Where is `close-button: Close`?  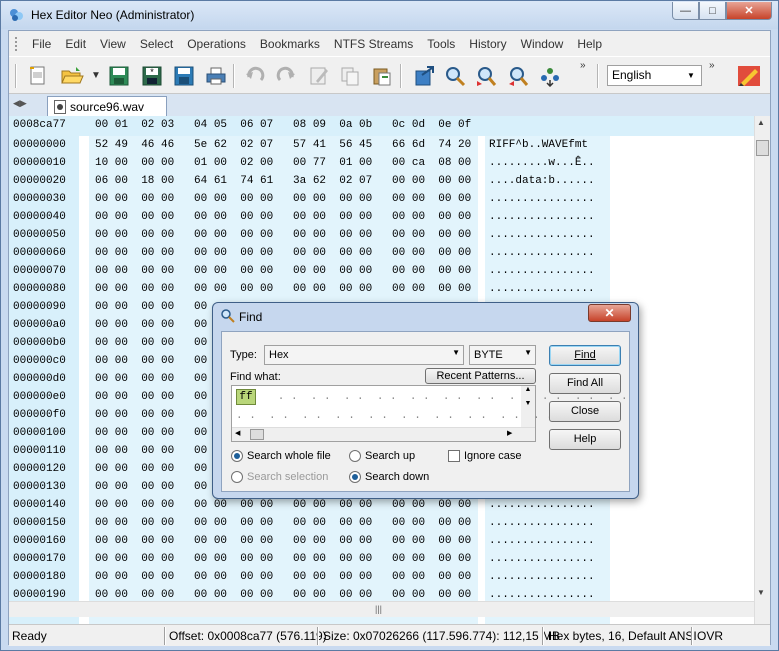 close-button: Close is located at coordinates (585, 411).